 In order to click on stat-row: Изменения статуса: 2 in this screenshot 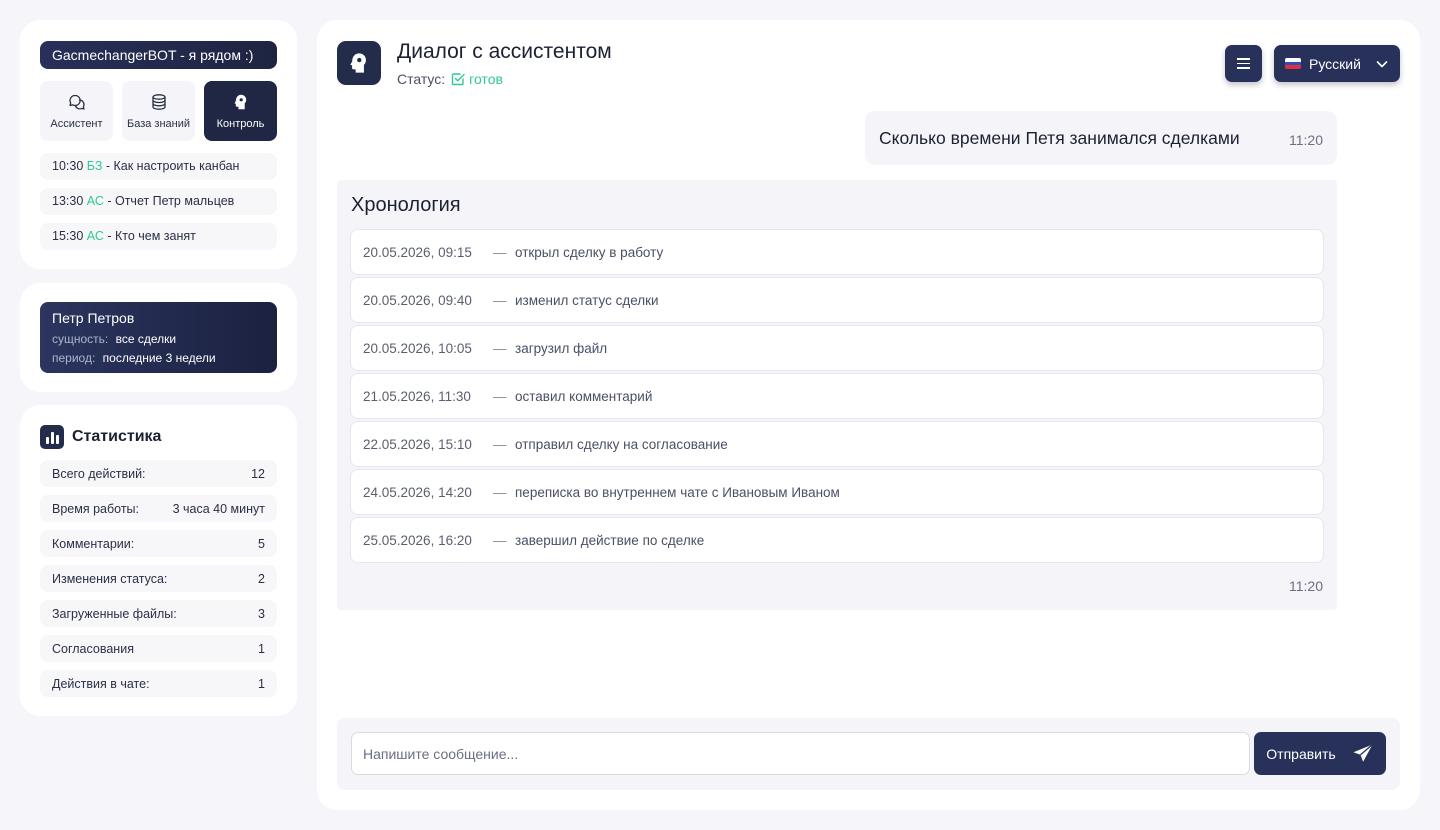, I will do `click(158, 578)`.